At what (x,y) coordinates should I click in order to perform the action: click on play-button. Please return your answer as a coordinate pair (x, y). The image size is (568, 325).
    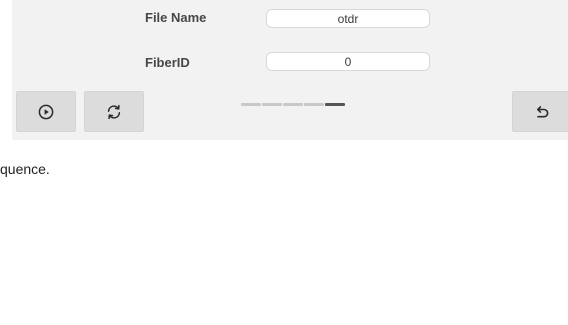
    Looking at the image, I should click on (46, 111).